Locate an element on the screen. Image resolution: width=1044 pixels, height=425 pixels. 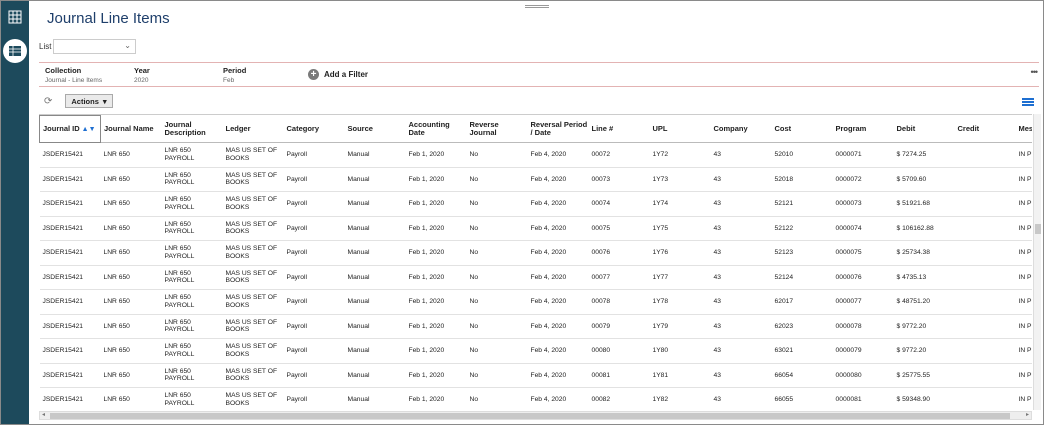
table-cell: 0000071 is located at coordinates (863, 155).